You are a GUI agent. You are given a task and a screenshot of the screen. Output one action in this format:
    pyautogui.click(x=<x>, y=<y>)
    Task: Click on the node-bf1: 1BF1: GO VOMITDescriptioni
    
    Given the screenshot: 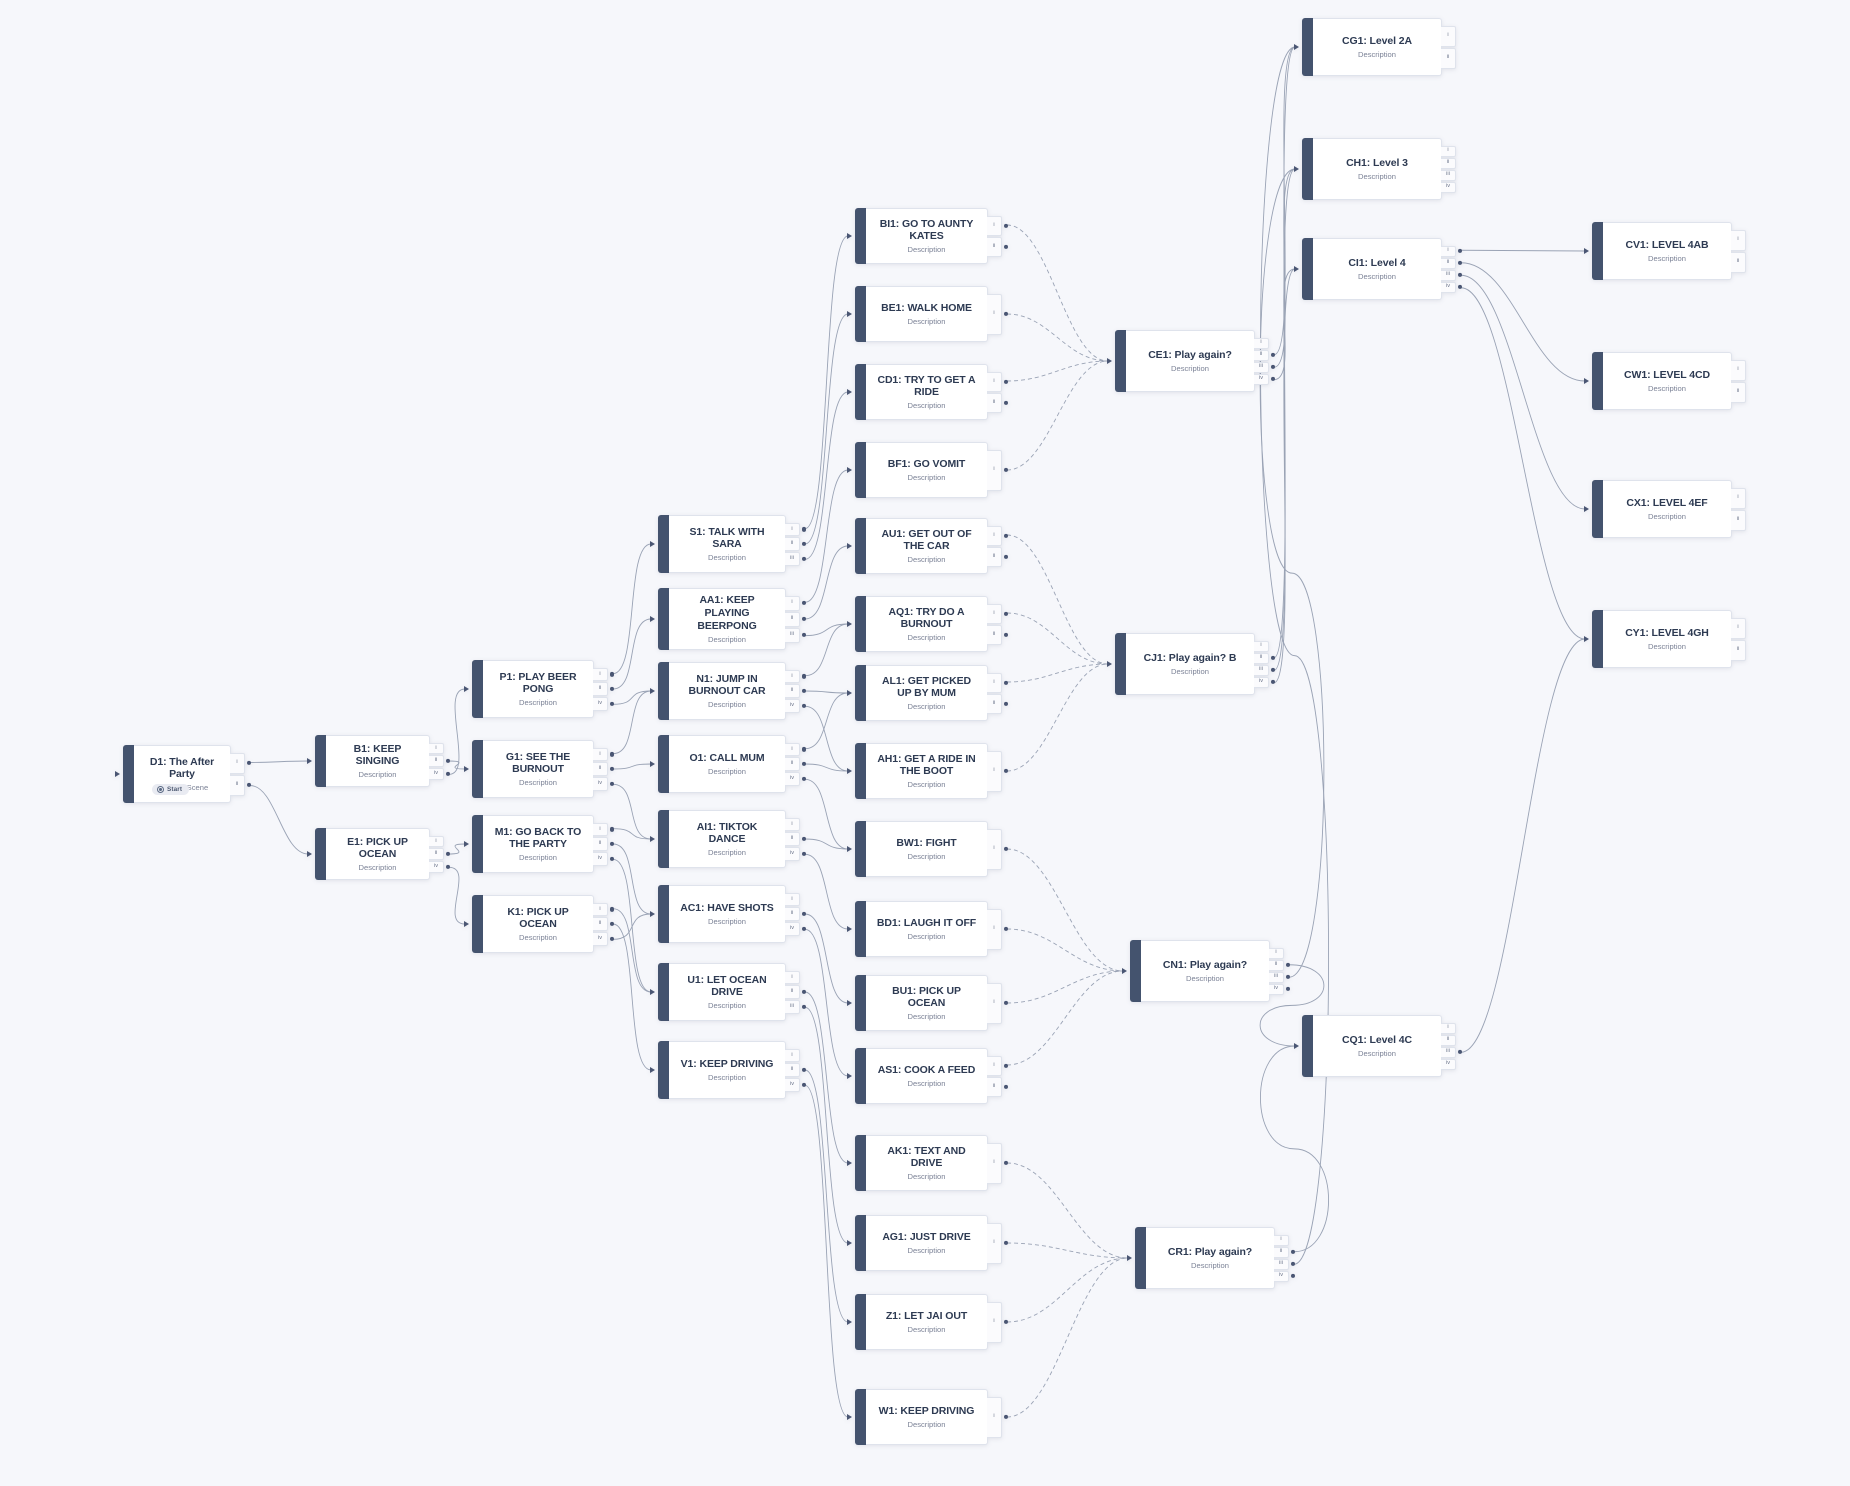 What is the action you would take?
    pyautogui.click(x=927, y=470)
    